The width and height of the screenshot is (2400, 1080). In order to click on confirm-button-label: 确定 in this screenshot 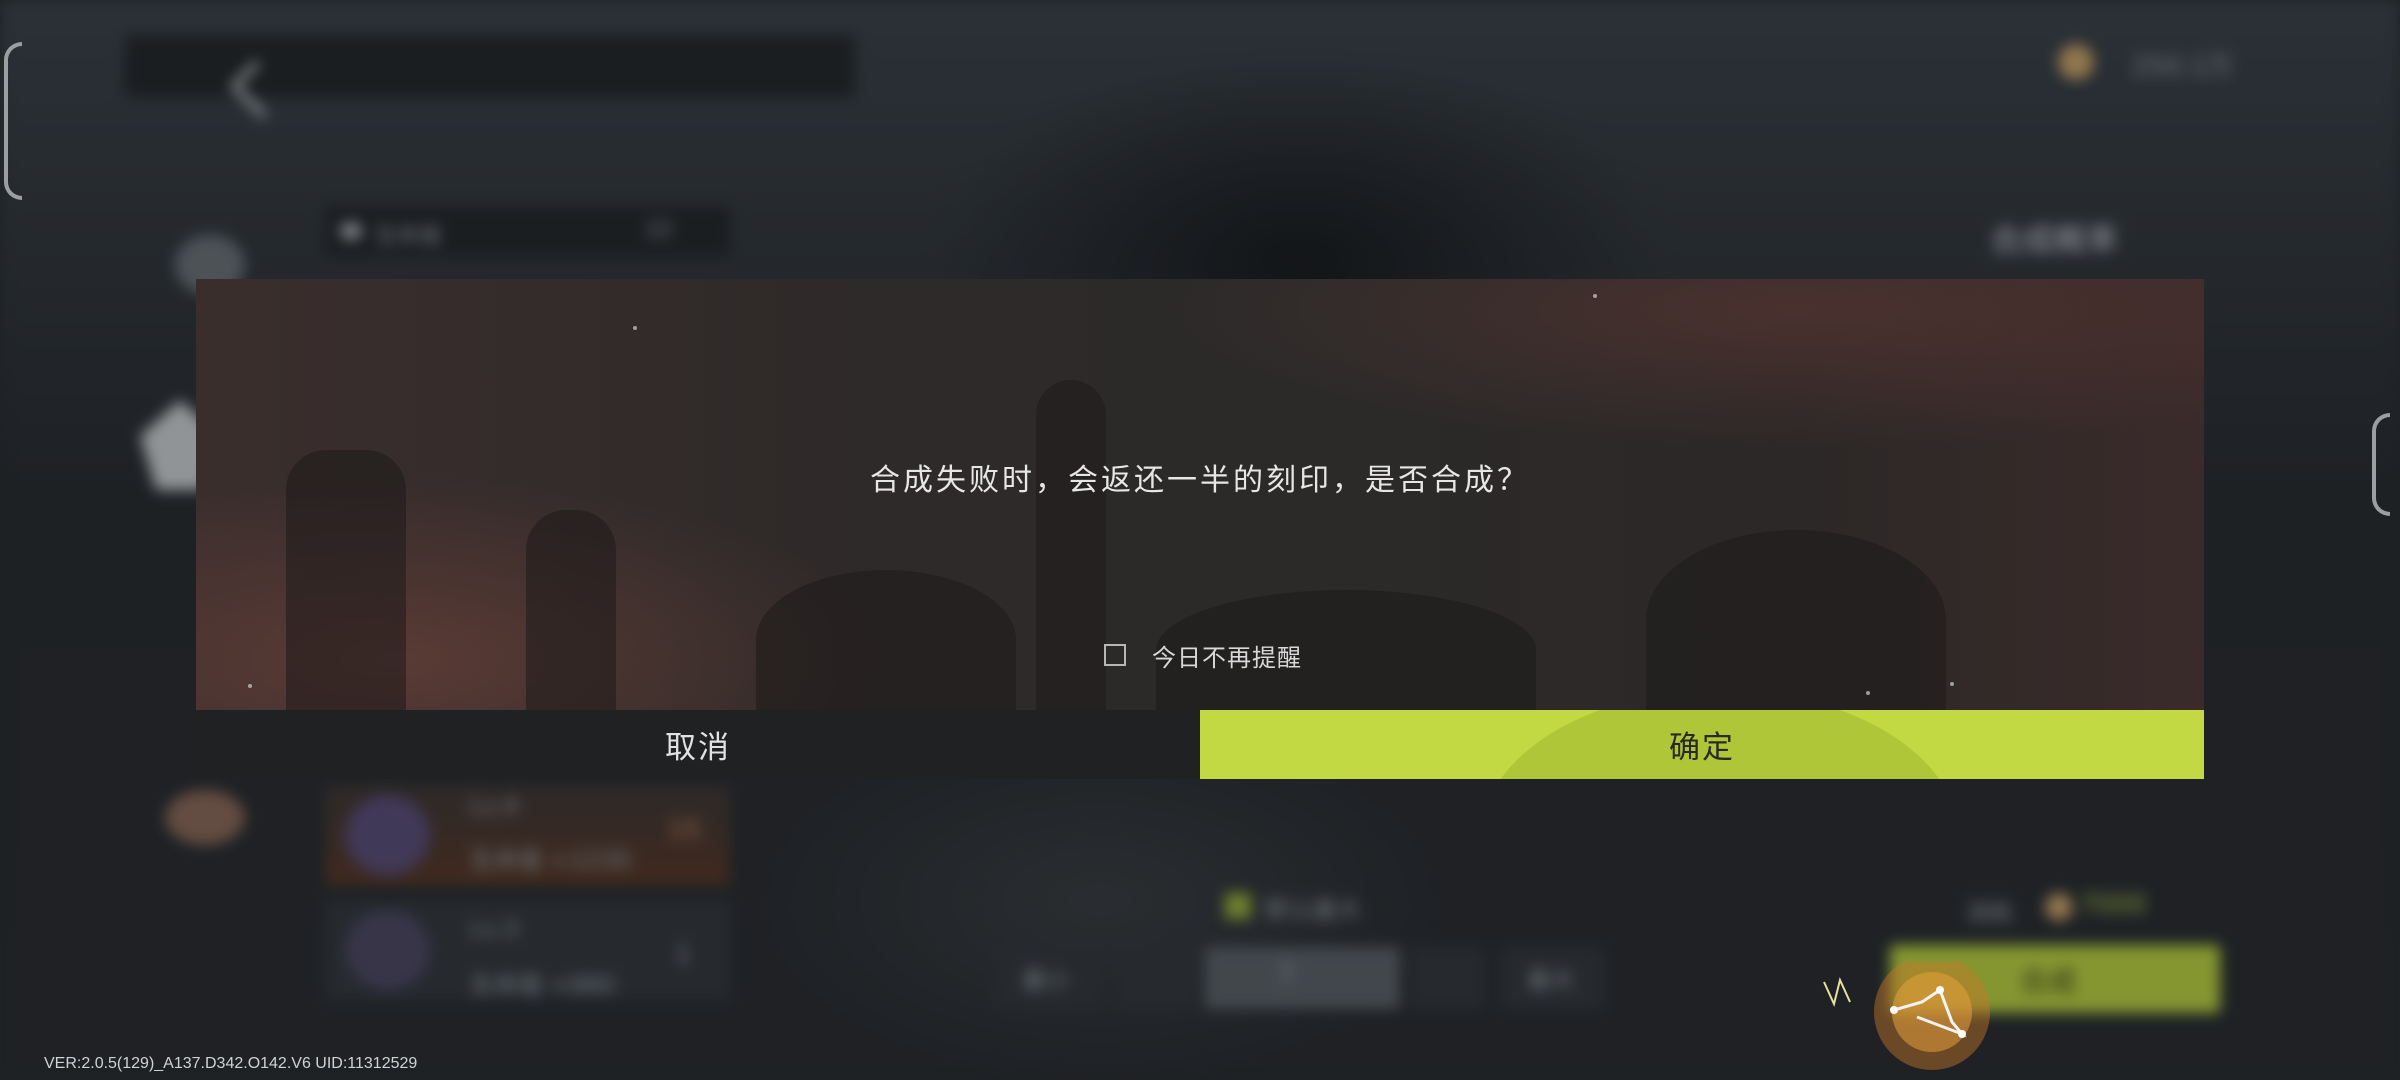, I will do `click(1702, 748)`.